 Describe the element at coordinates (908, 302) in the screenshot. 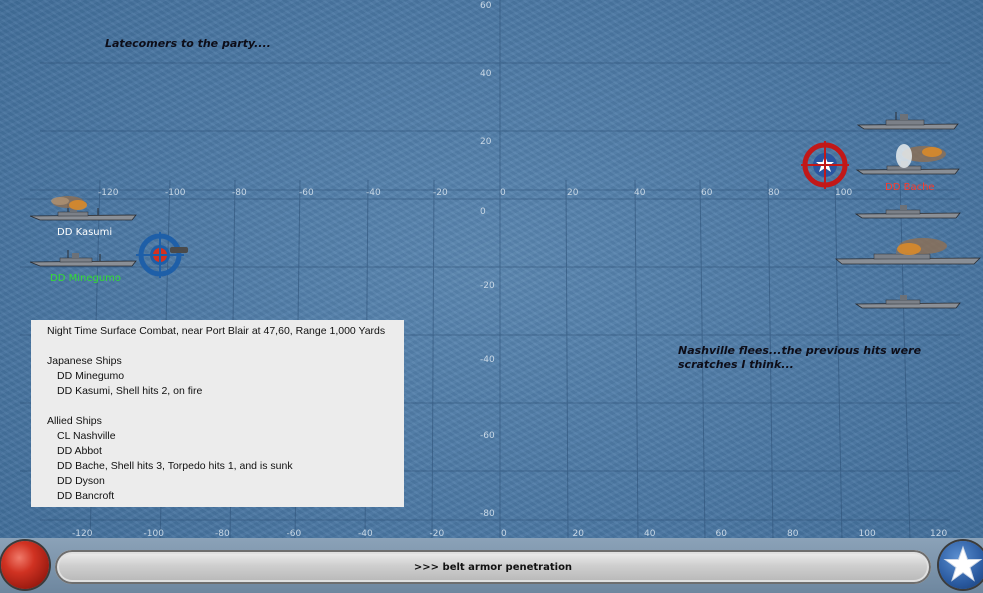

I see `ship-bancroft` at that location.